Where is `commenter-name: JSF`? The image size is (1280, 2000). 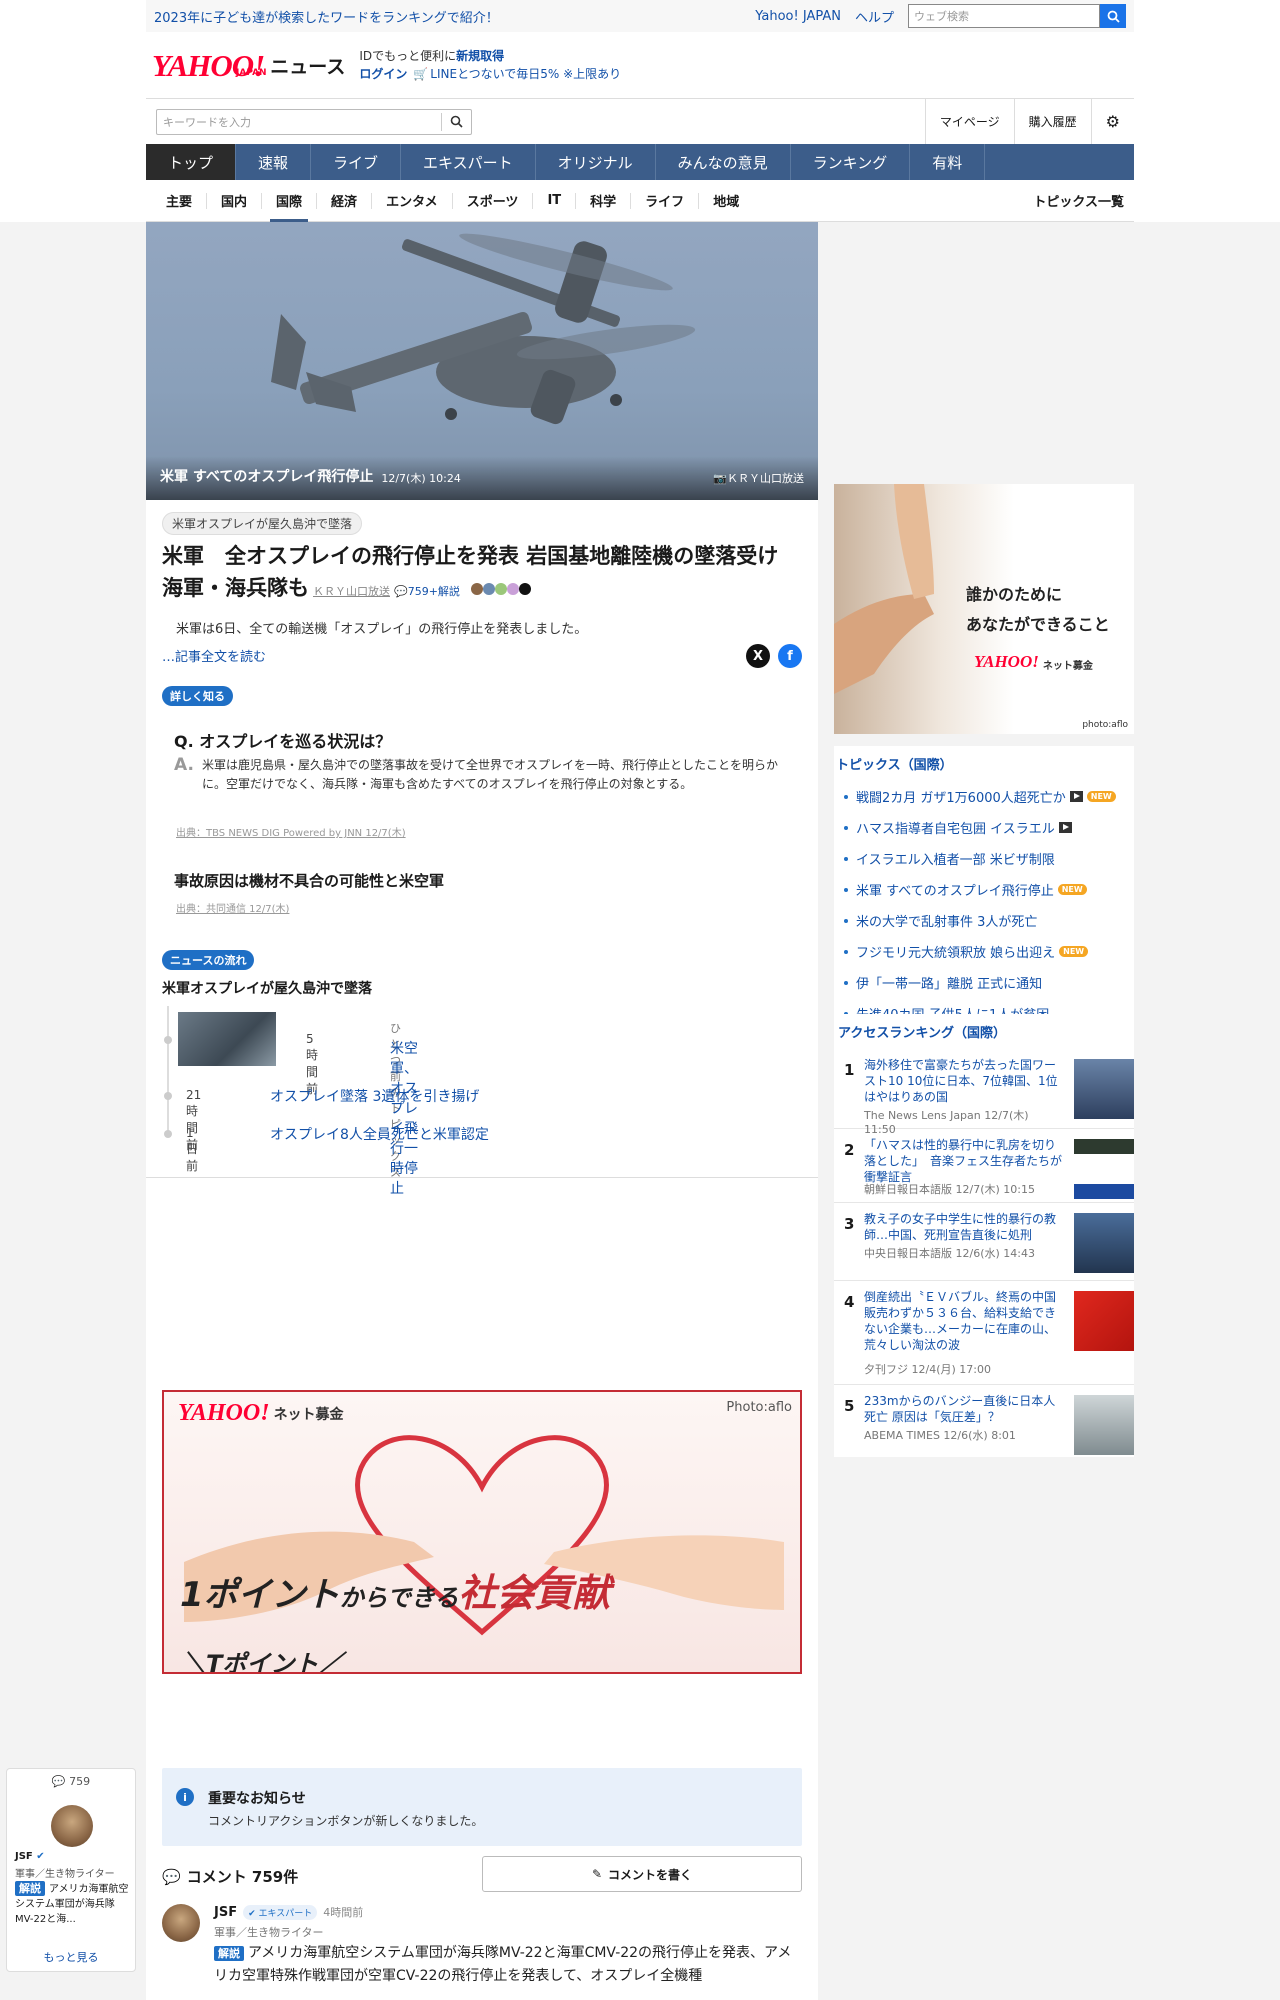 commenter-name: JSF is located at coordinates (225, 1912).